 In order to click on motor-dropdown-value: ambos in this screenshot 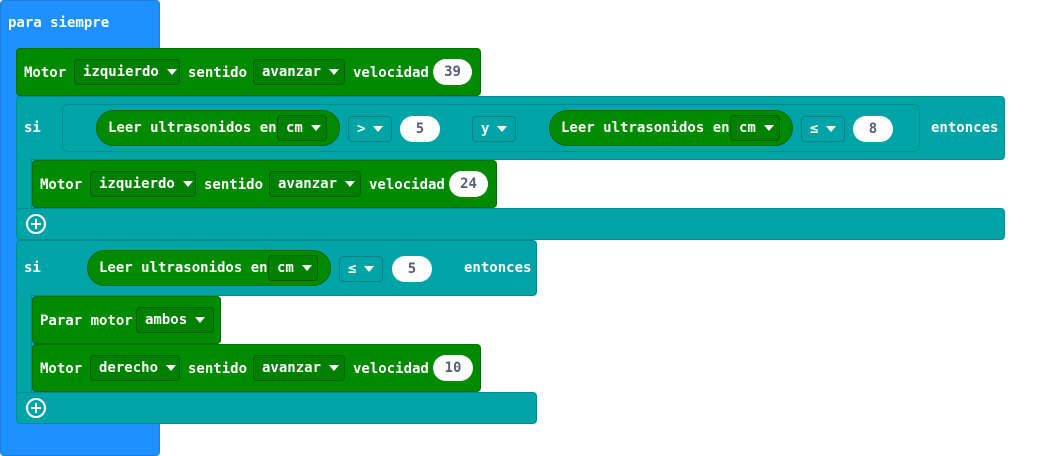, I will do `click(166, 320)`.